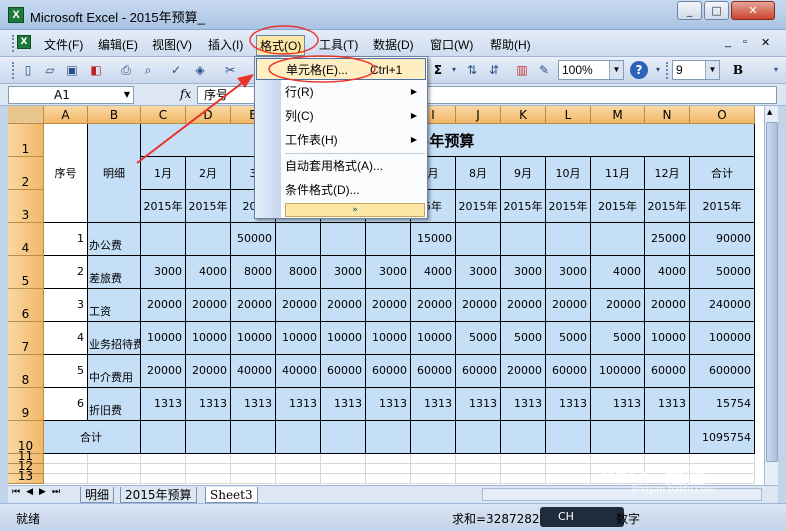 The height and width of the screenshot is (531, 786). What do you see at coordinates (195, 119) in the screenshot?
I see `annotation-arrow` at bounding box center [195, 119].